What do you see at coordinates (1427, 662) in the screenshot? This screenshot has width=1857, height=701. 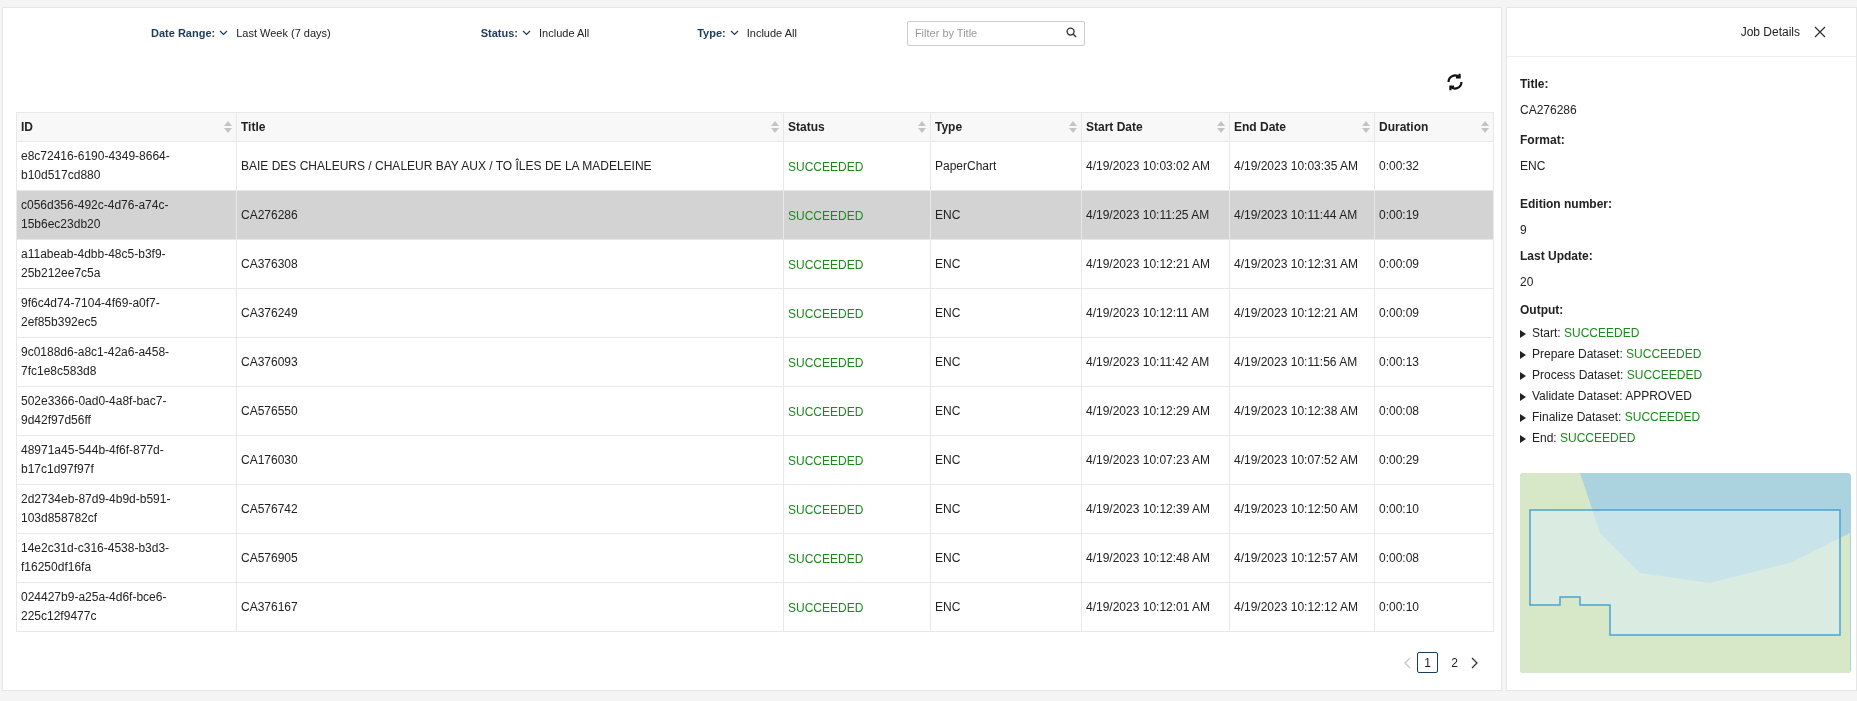 I see `page-button: 1` at bounding box center [1427, 662].